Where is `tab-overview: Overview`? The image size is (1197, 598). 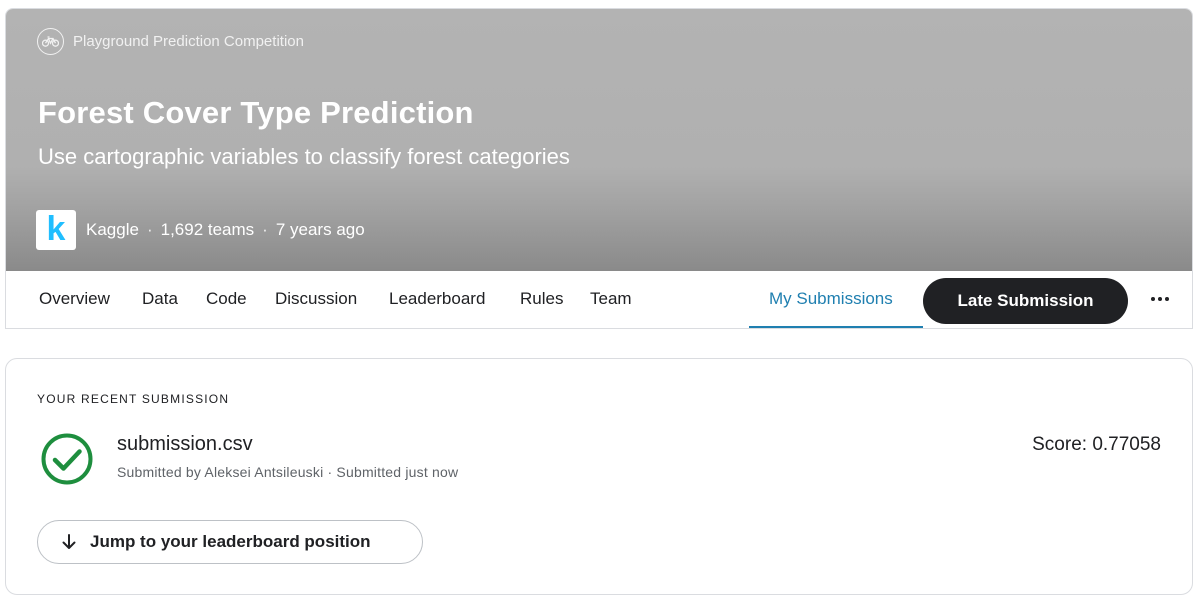
tab-overview: Overview is located at coordinates (74, 299).